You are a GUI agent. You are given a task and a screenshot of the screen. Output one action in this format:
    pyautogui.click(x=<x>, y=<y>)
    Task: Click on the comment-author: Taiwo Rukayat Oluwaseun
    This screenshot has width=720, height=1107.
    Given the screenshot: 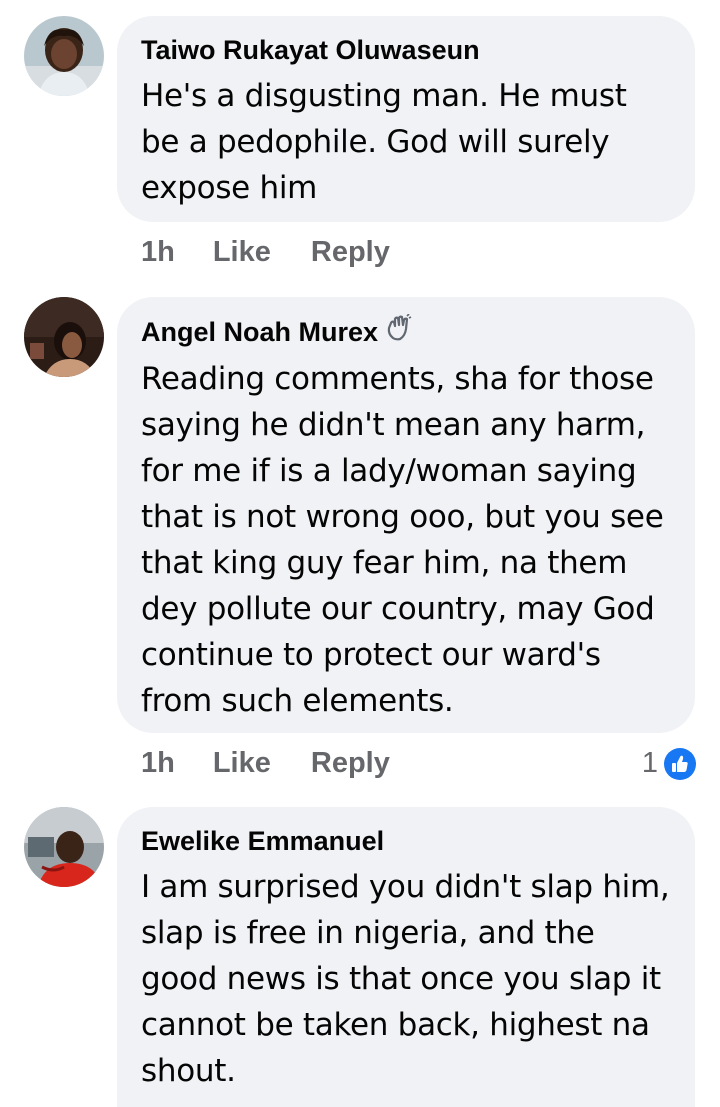 What is the action you would take?
    pyautogui.click(x=406, y=50)
    